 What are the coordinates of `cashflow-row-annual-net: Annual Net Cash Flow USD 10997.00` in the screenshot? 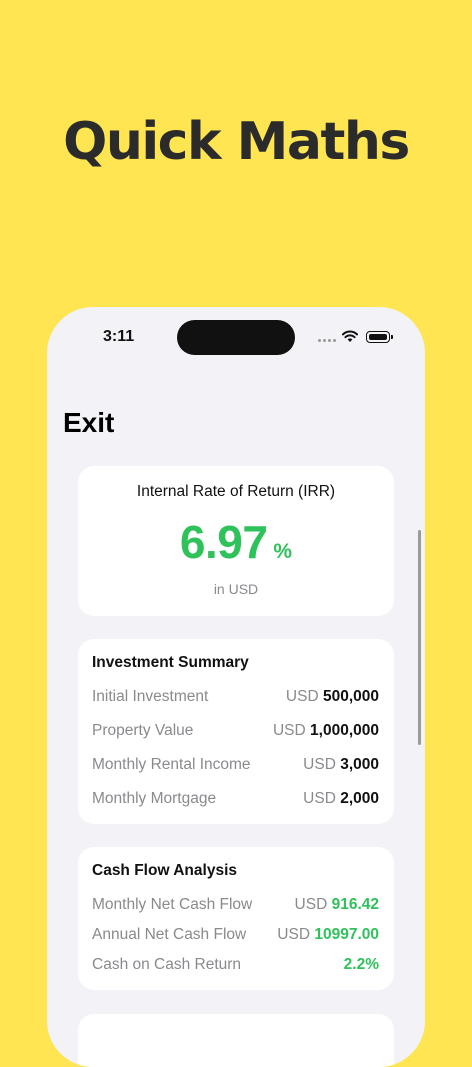 It's located at (235, 935).